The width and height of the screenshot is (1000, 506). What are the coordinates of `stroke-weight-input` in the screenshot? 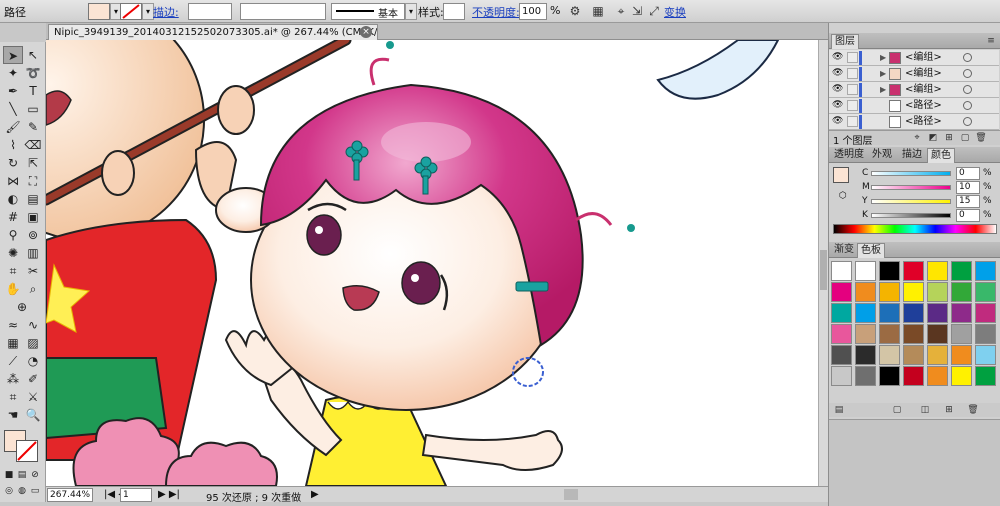 It's located at (210, 11).